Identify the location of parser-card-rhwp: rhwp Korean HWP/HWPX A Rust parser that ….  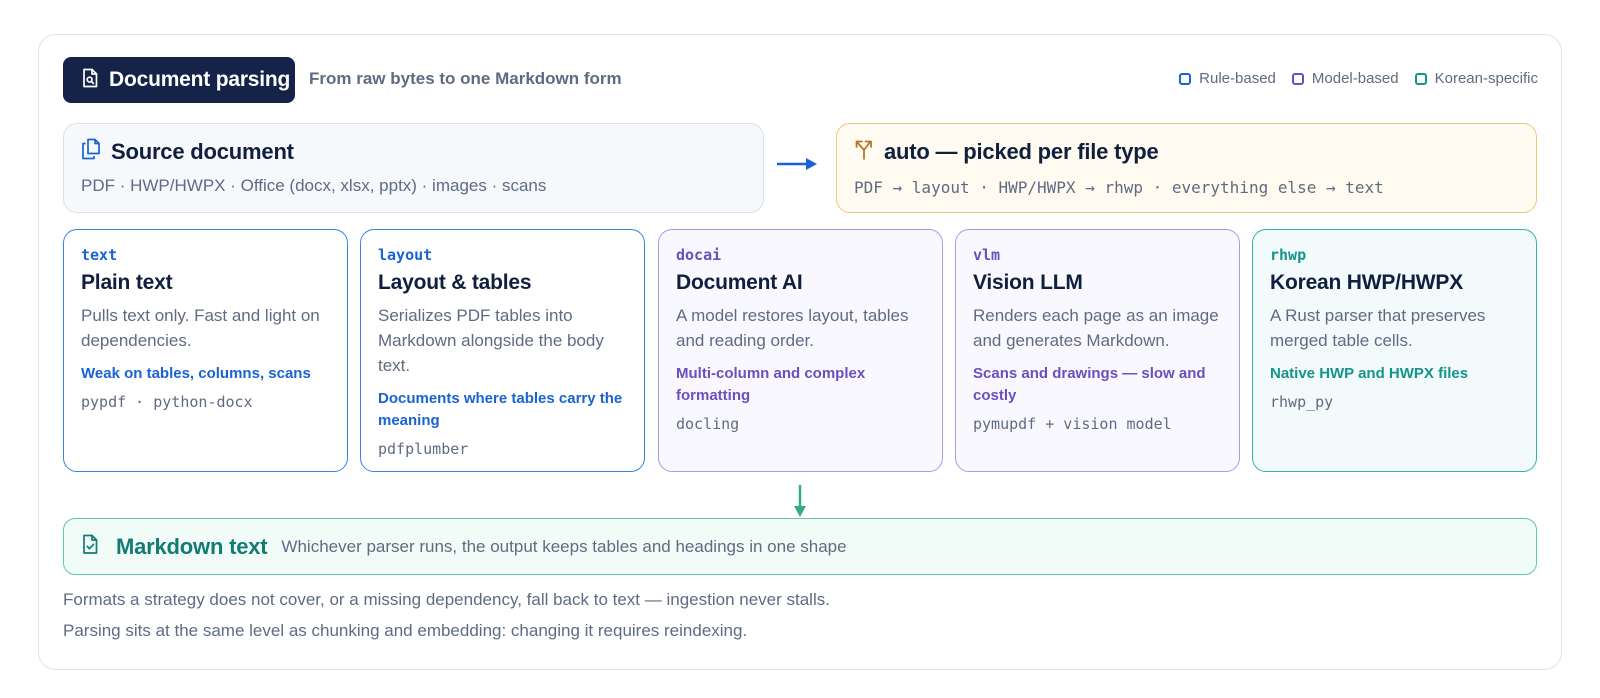
(1394, 350).